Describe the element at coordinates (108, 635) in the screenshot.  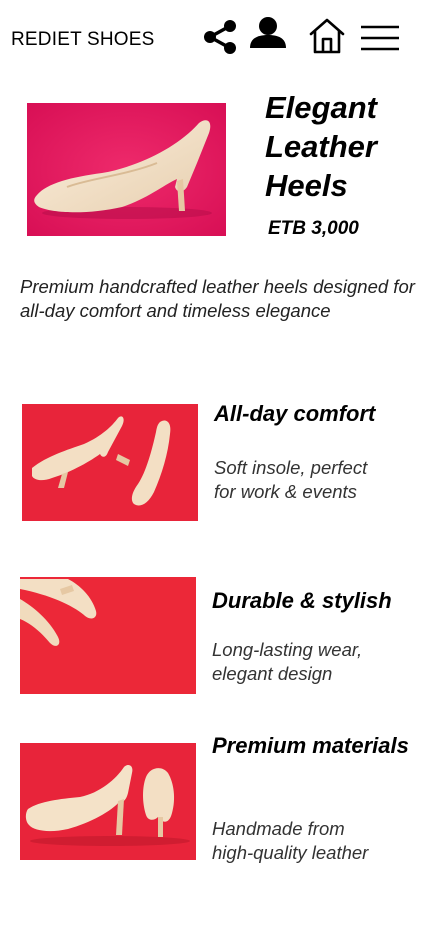
I see `feature-image-durable` at that location.